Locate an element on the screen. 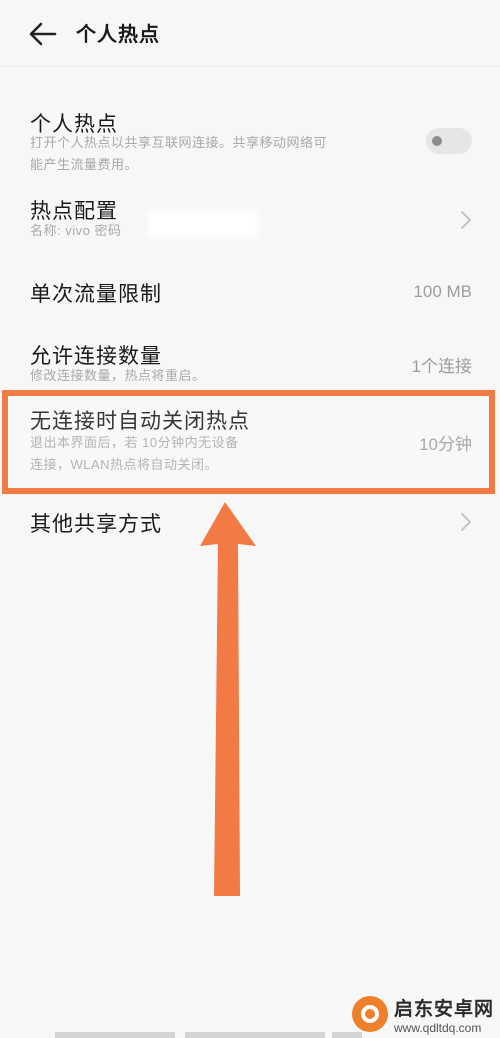 The height and width of the screenshot is (1038, 500). row-subtitle: 能产生流量费用。 is located at coordinates (84, 164).